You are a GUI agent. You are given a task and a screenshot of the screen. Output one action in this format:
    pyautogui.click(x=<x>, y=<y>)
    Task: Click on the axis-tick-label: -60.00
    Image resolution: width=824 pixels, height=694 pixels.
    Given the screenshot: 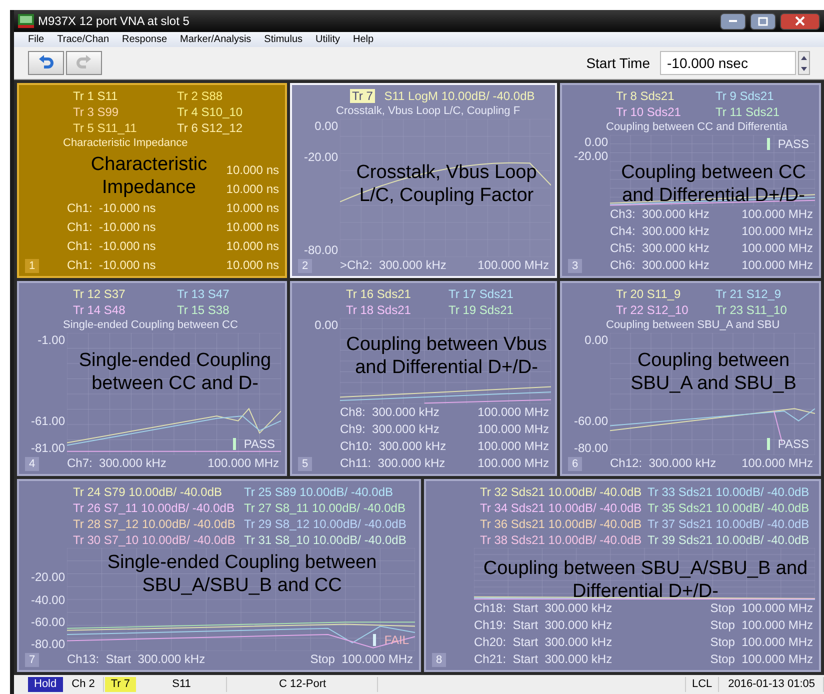 What is the action you would take?
    pyautogui.click(x=590, y=421)
    